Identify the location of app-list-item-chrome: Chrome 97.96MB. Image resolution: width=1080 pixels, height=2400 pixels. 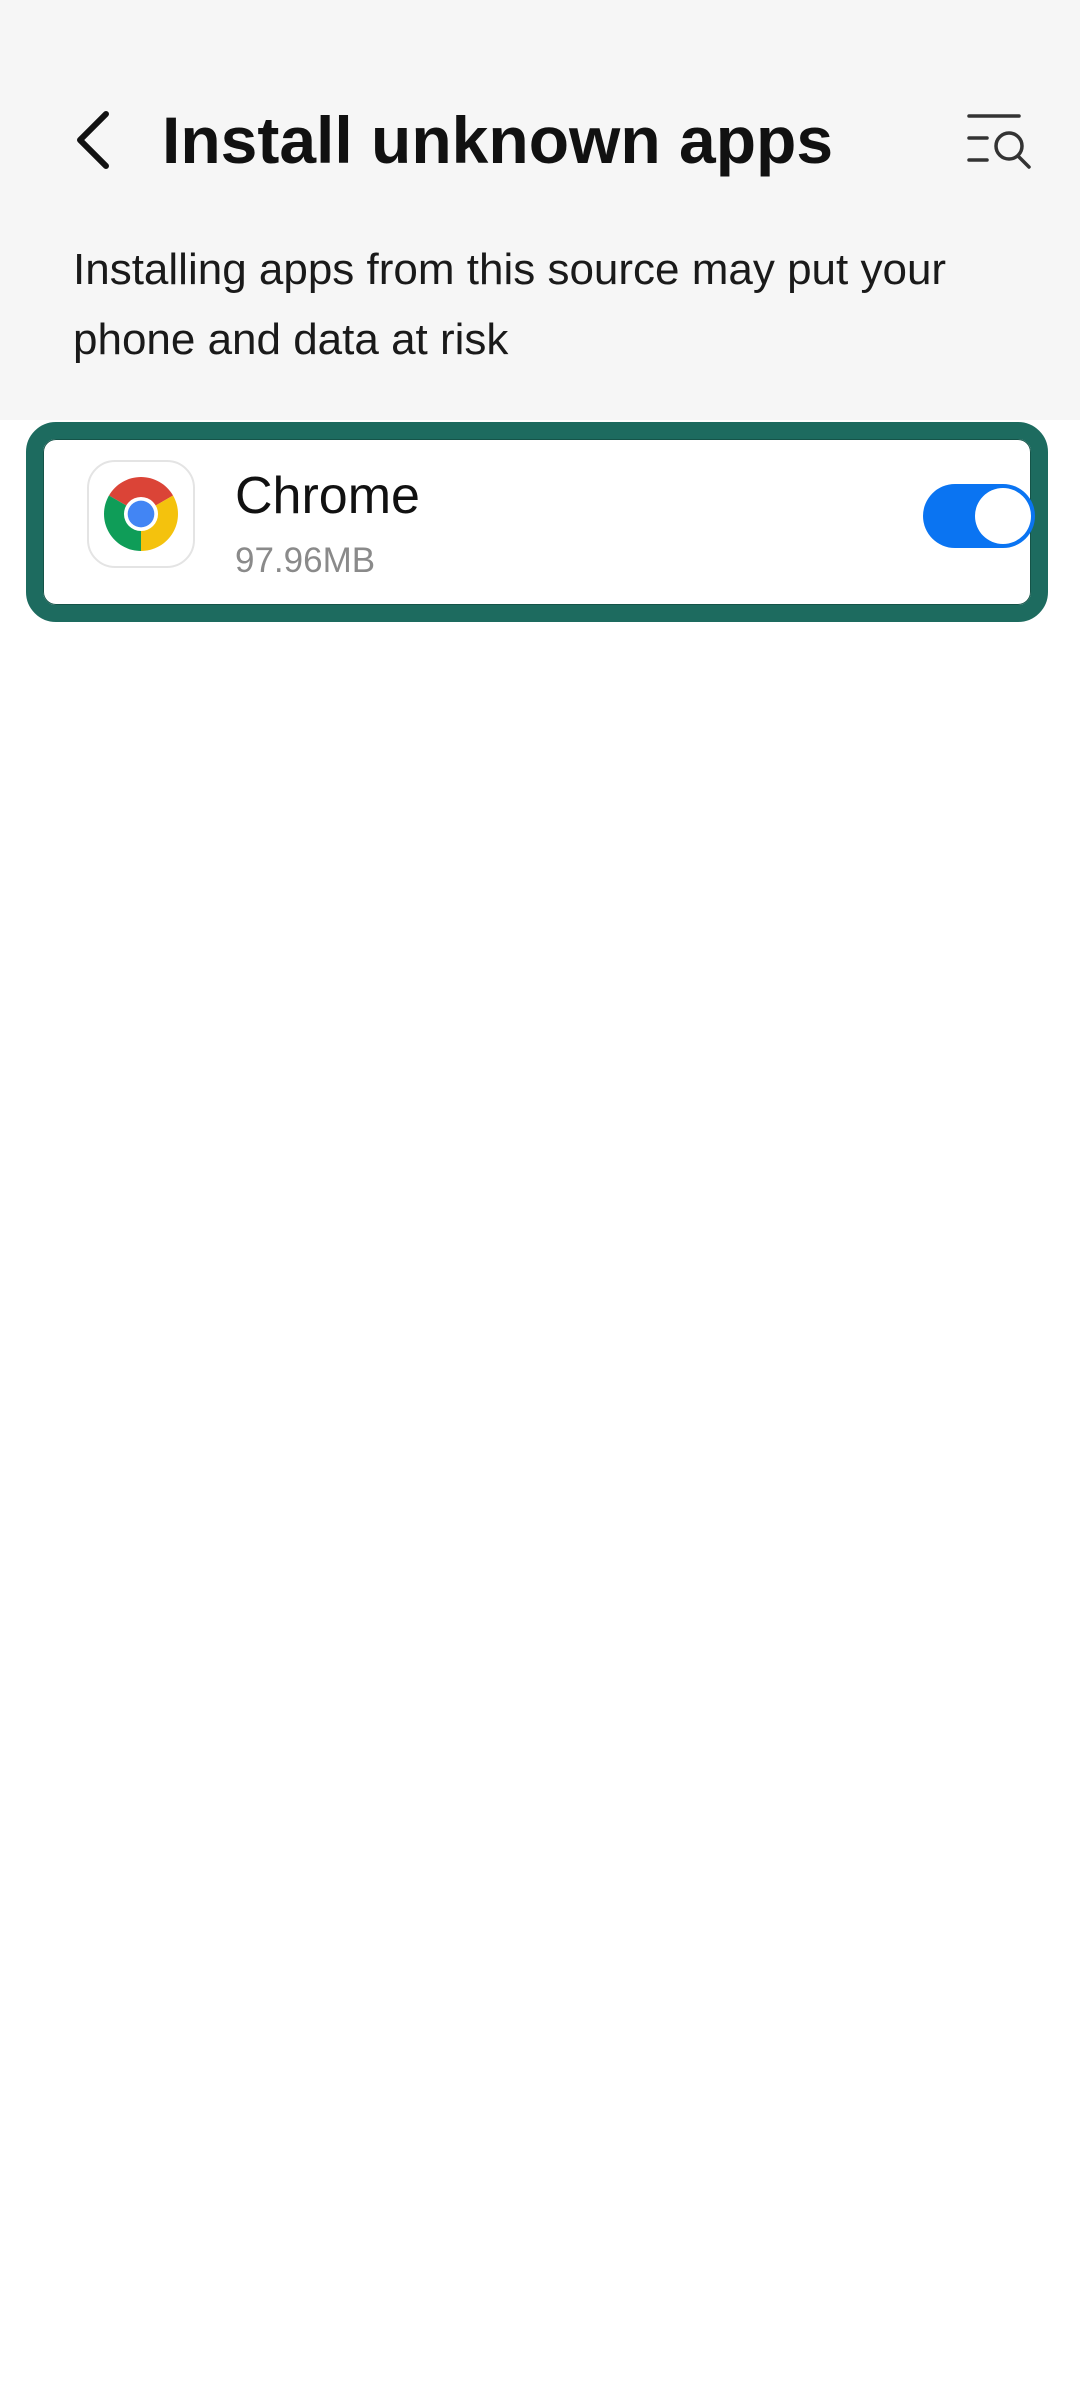
(537, 522).